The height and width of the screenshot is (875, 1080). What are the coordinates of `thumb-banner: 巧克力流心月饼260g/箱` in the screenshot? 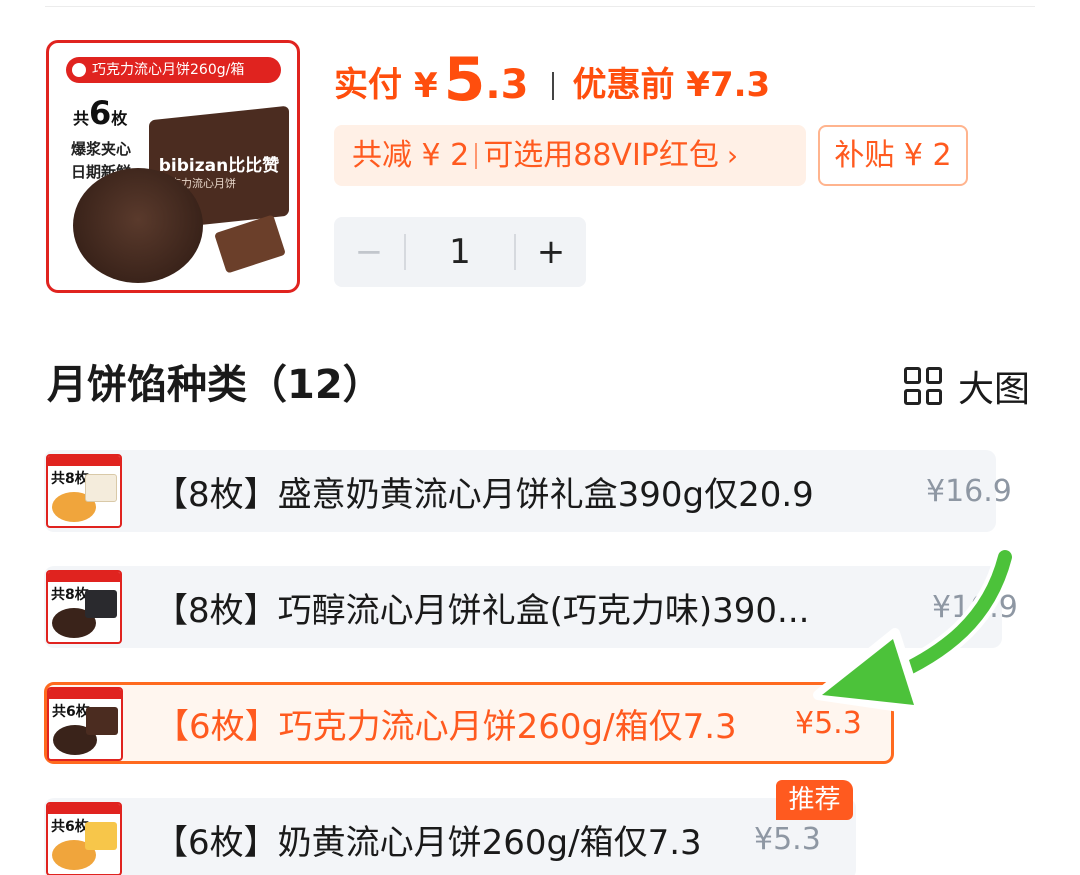 It's located at (173, 70).